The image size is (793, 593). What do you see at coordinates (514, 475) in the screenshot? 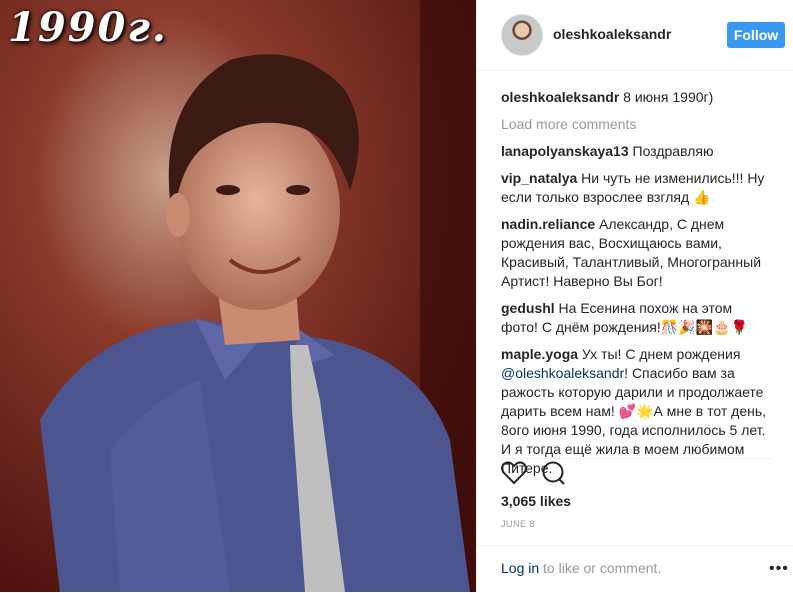
I see `heart-icon` at bounding box center [514, 475].